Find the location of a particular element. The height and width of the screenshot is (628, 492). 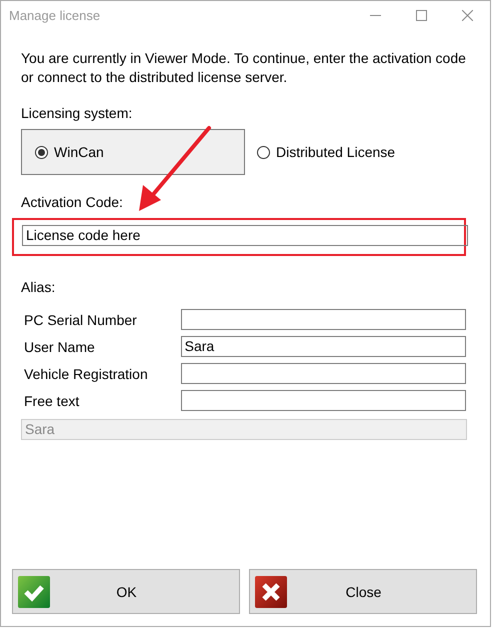

field-label: Vehicle Registration is located at coordinates (86, 374).